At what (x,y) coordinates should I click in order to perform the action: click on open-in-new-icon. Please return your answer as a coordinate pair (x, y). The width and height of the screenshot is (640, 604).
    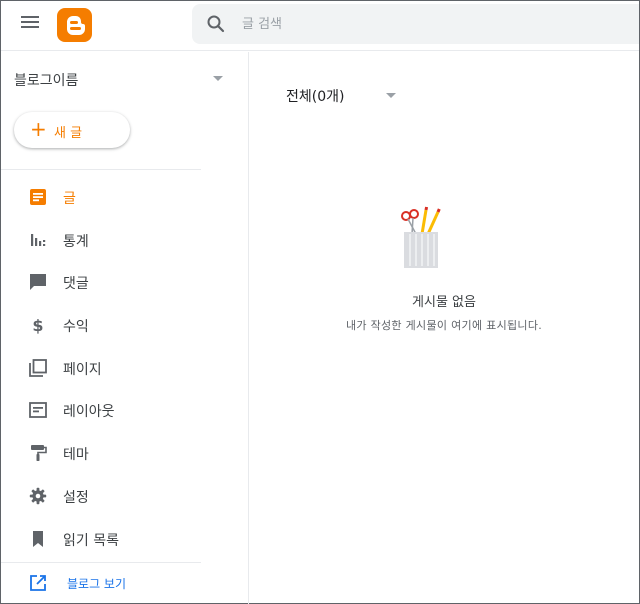
    Looking at the image, I should click on (38, 583).